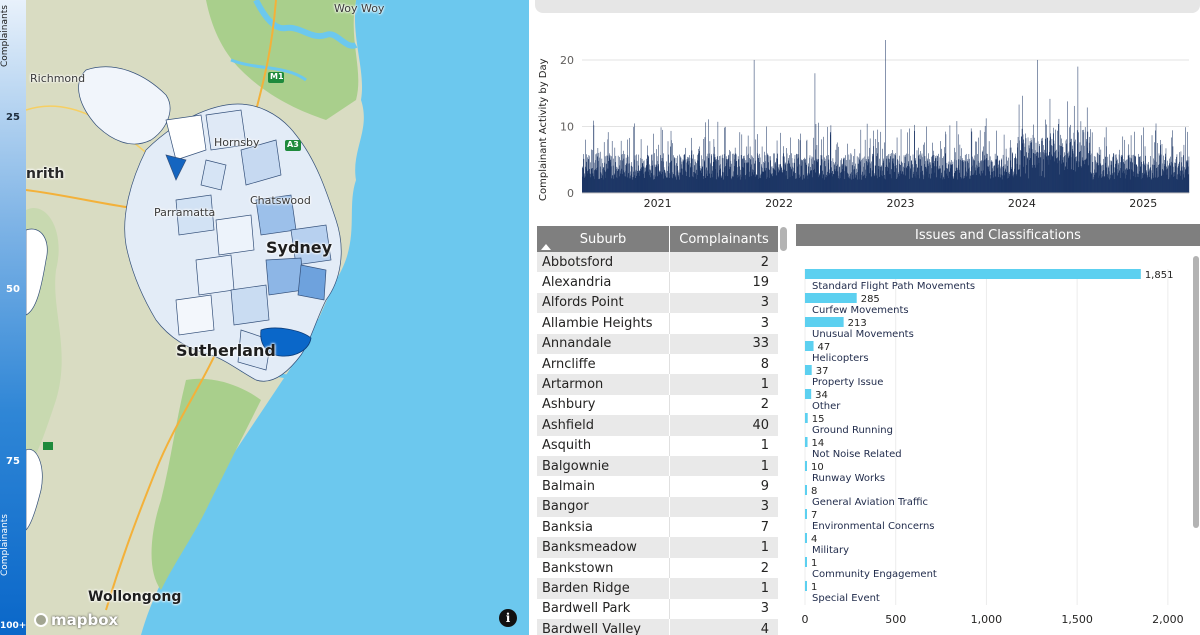 This screenshot has width=1200, height=635. I want to click on legend-tick-50: 50, so click(13, 289).